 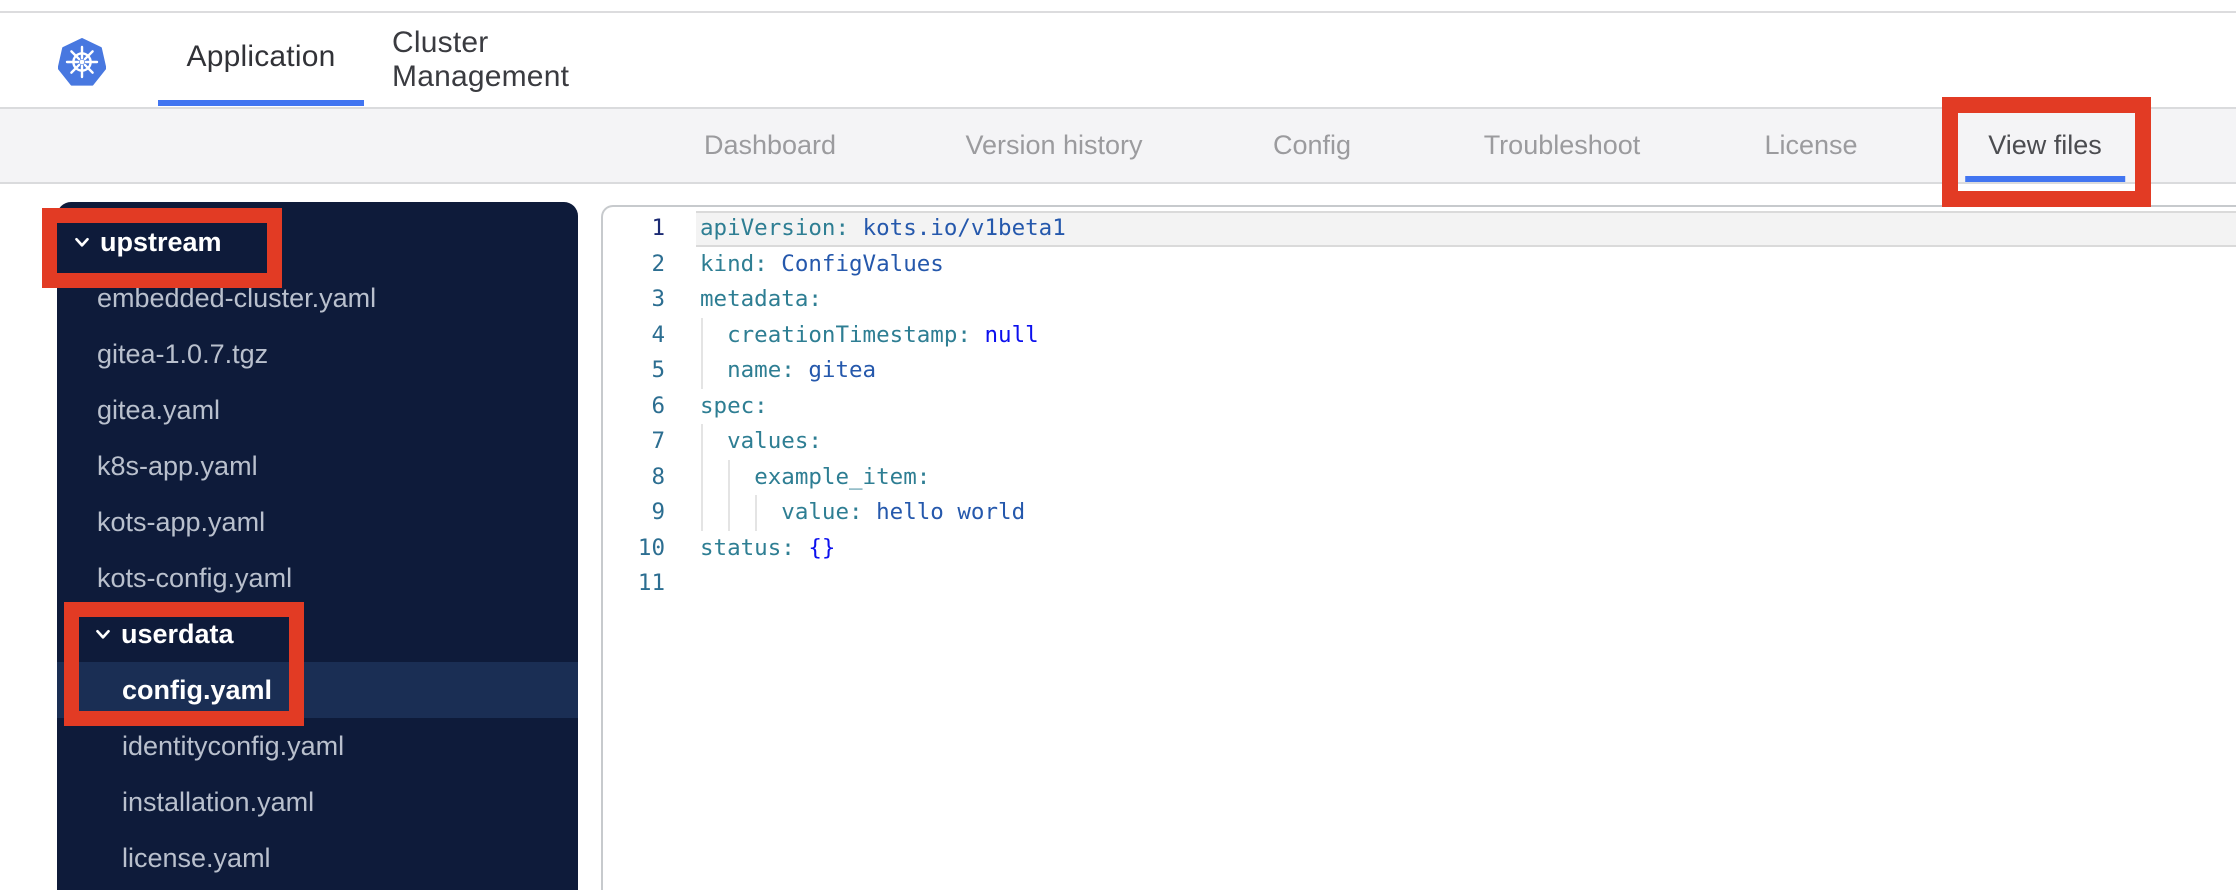 I want to click on code-text: values:, so click(x=774, y=441).